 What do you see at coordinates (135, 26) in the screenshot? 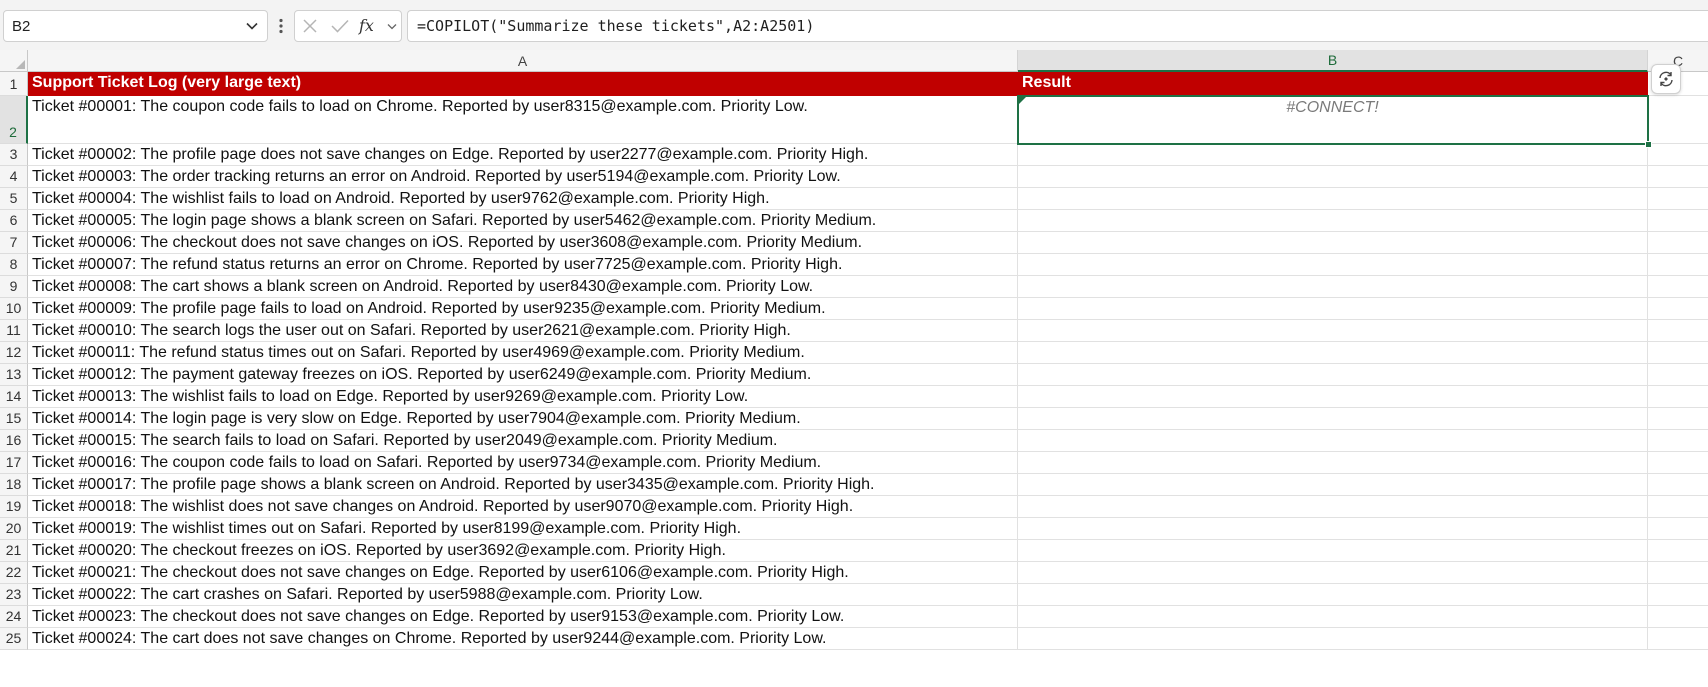
I see `name-box: B2` at bounding box center [135, 26].